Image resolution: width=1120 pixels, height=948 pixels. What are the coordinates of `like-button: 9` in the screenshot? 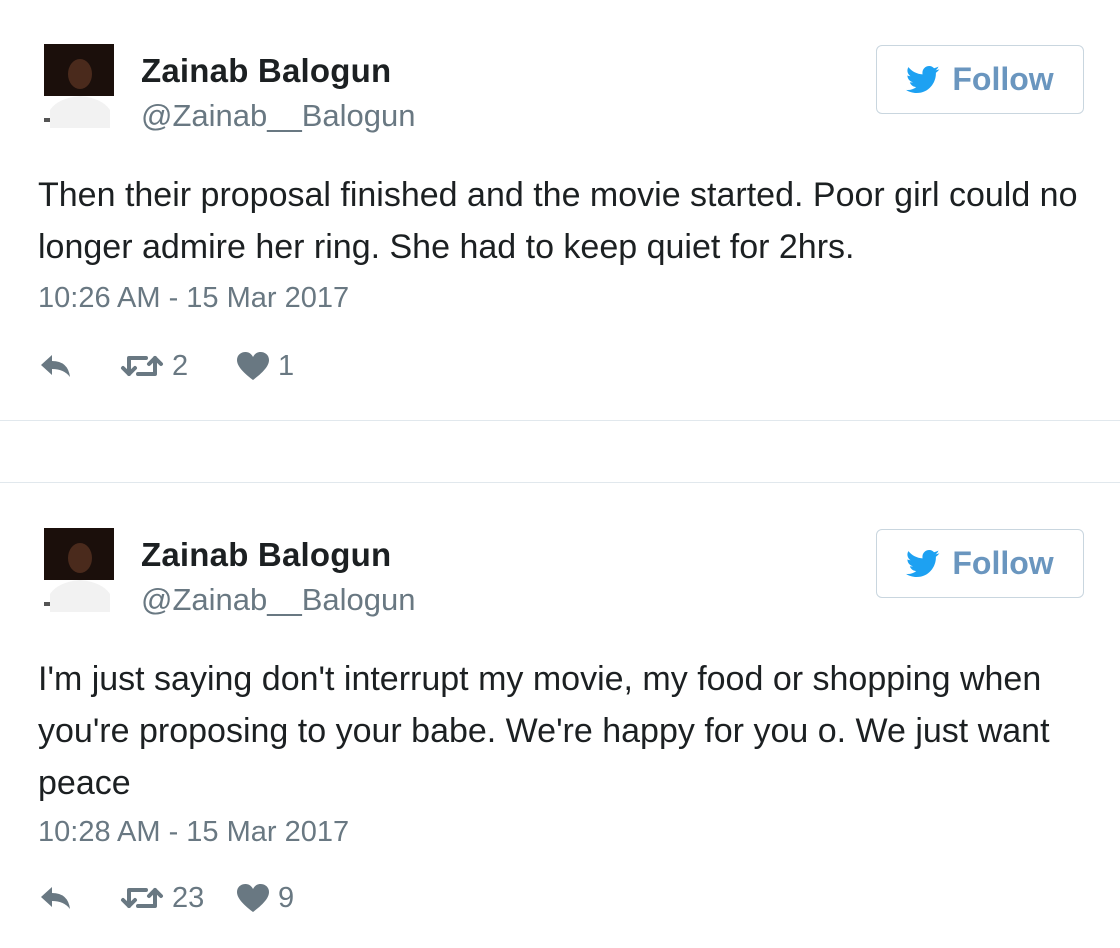 It's located at (265, 898).